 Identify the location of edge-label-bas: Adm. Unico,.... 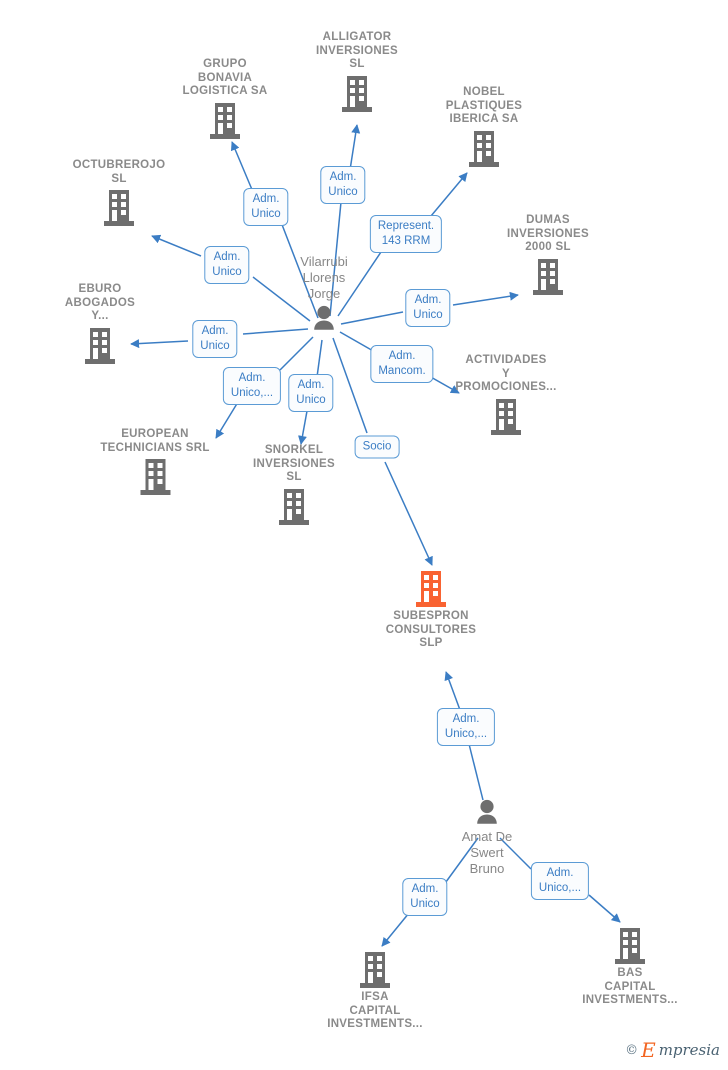
(560, 881).